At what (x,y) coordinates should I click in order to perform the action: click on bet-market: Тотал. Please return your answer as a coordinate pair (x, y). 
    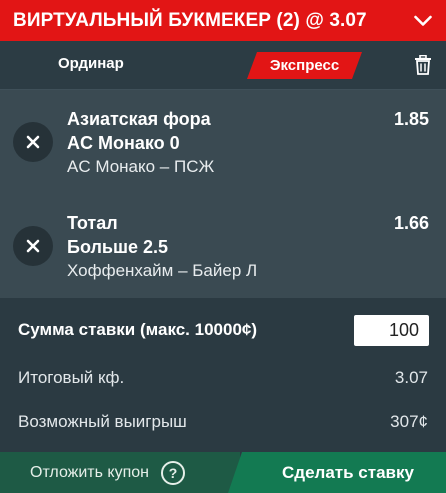
    Looking at the image, I should click on (92, 223).